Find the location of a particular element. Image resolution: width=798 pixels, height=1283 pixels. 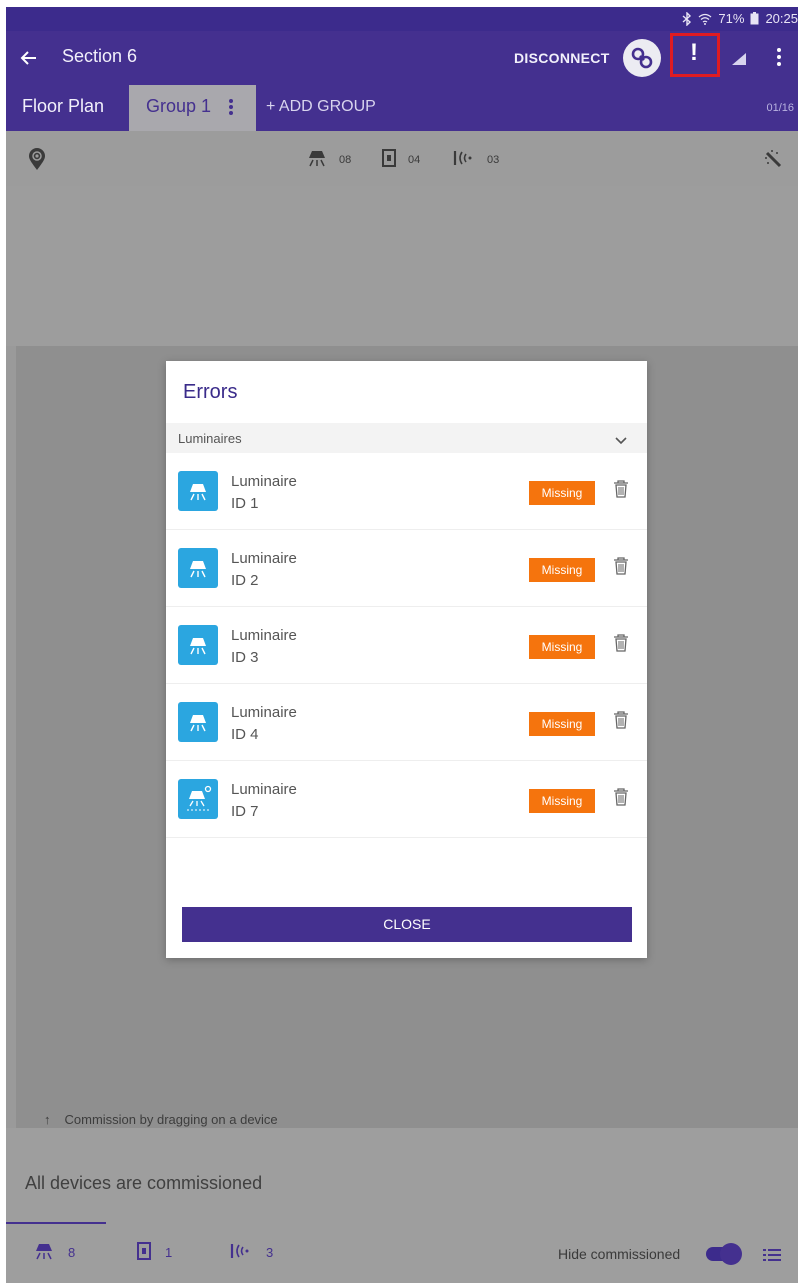

signal-icon is located at coordinates (739, 61).